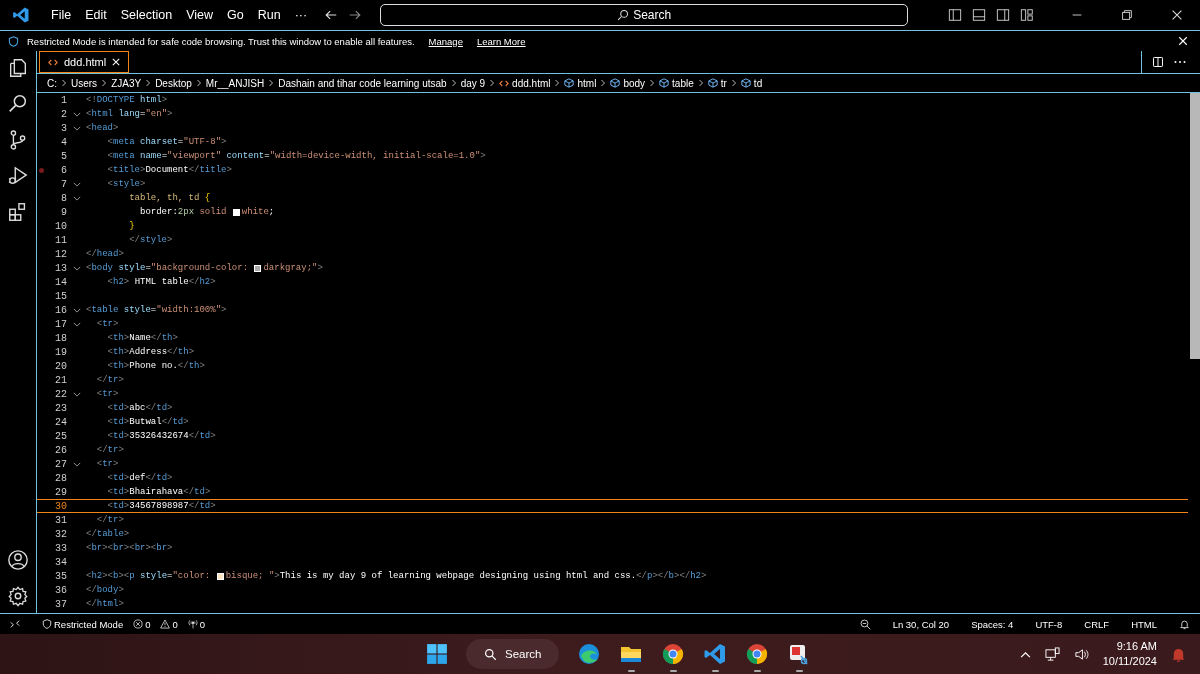 The height and width of the screenshot is (674, 1200). What do you see at coordinates (60, 520) in the screenshot?
I see `line-number: 31` at bounding box center [60, 520].